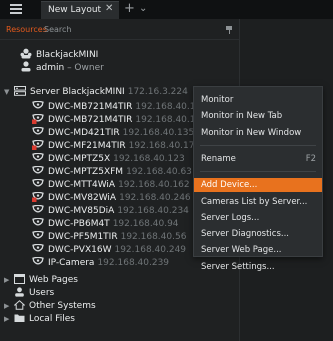  What do you see at coordinates (19, 292) in the screenshot?
I see `users-icon` at bounding box center [19, 292].